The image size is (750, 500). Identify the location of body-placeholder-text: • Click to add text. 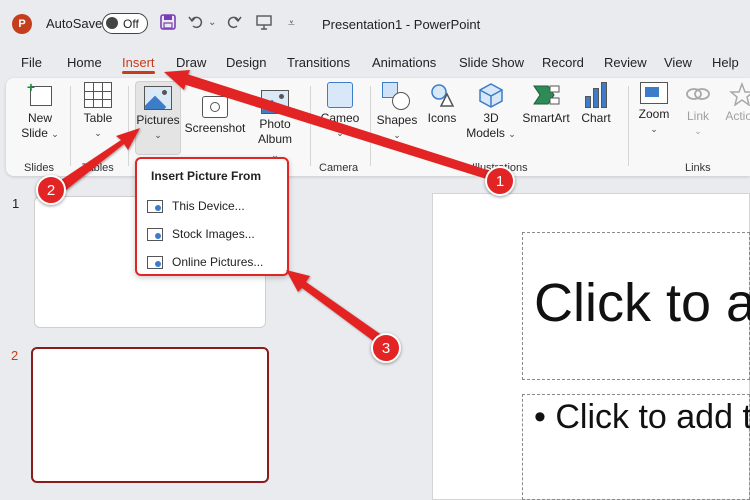
(642, 417).